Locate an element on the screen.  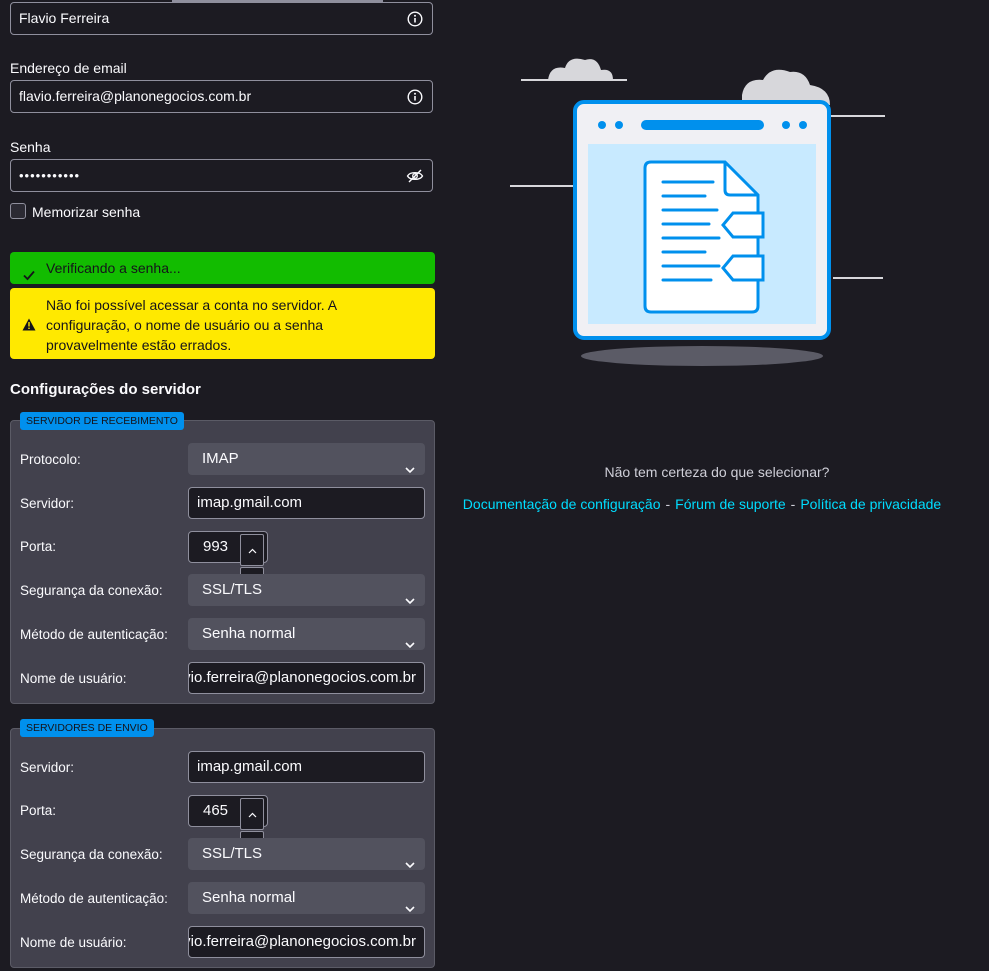
eye-slash-icon is located at coordinates (415, 176).